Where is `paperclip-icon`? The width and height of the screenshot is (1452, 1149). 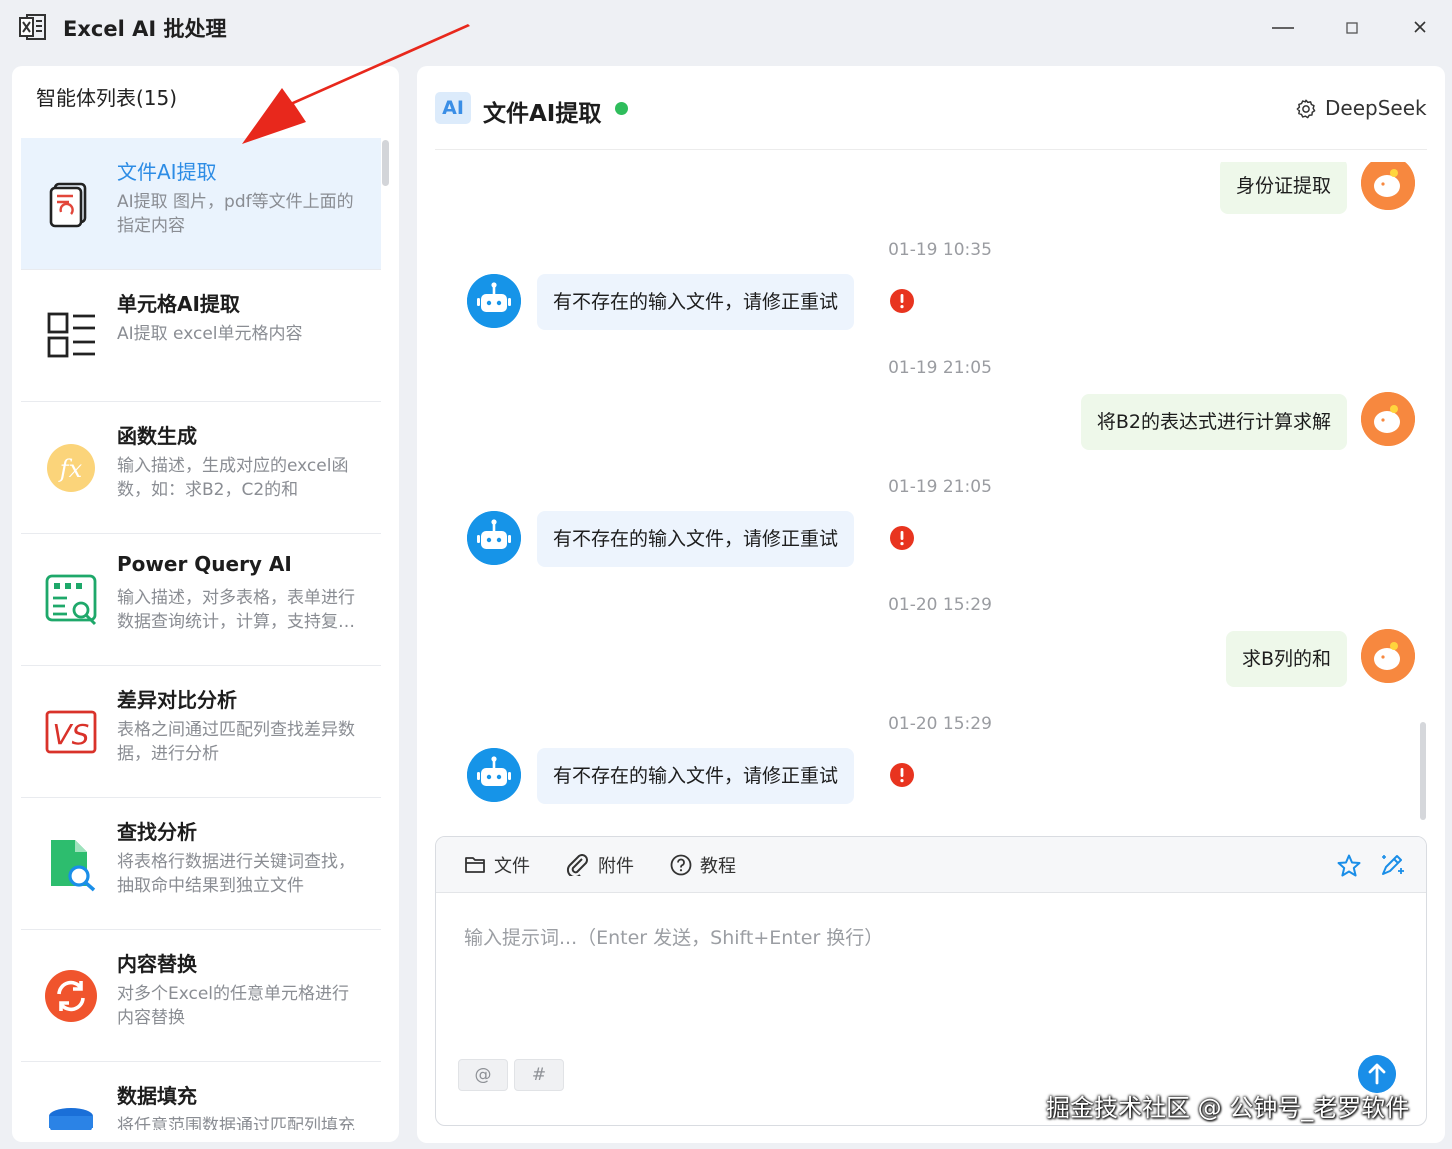
paperclip-icon is located at coordinates (577, 865).